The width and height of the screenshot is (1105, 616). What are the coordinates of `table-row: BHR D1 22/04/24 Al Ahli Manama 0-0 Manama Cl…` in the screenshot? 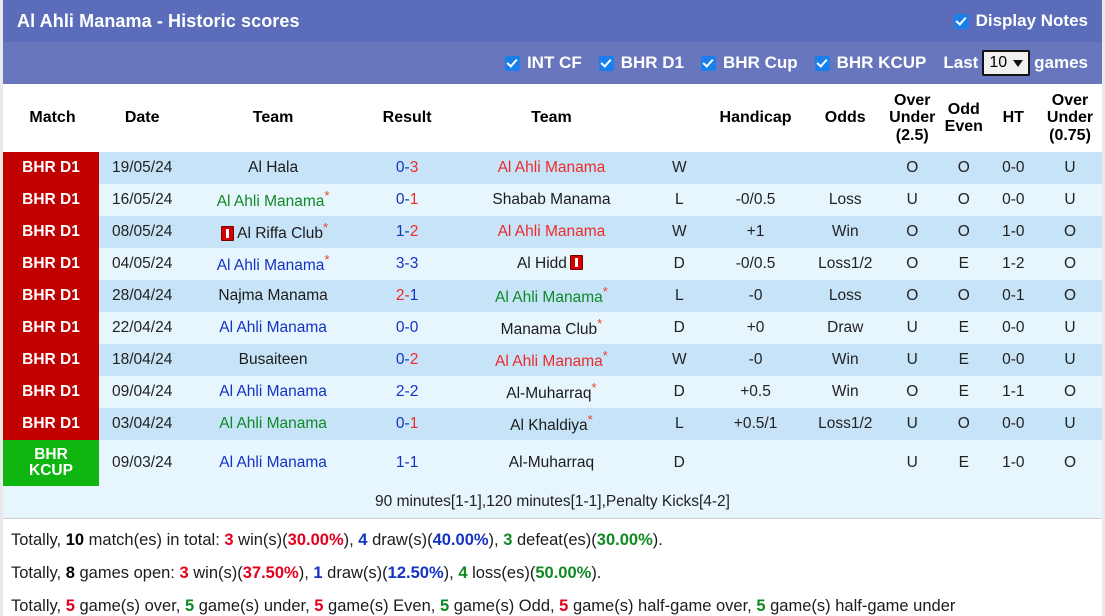 It's located at (552, 328).